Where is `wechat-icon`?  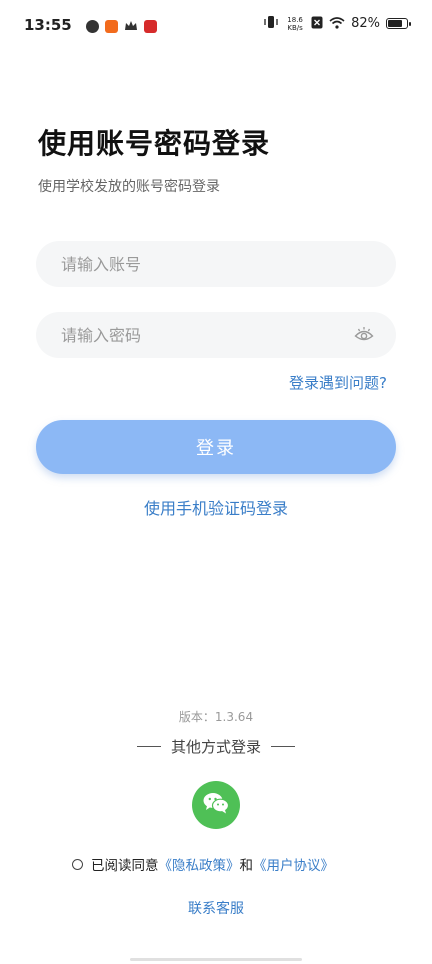 wechat-icon is located at coordinates (216, 805).